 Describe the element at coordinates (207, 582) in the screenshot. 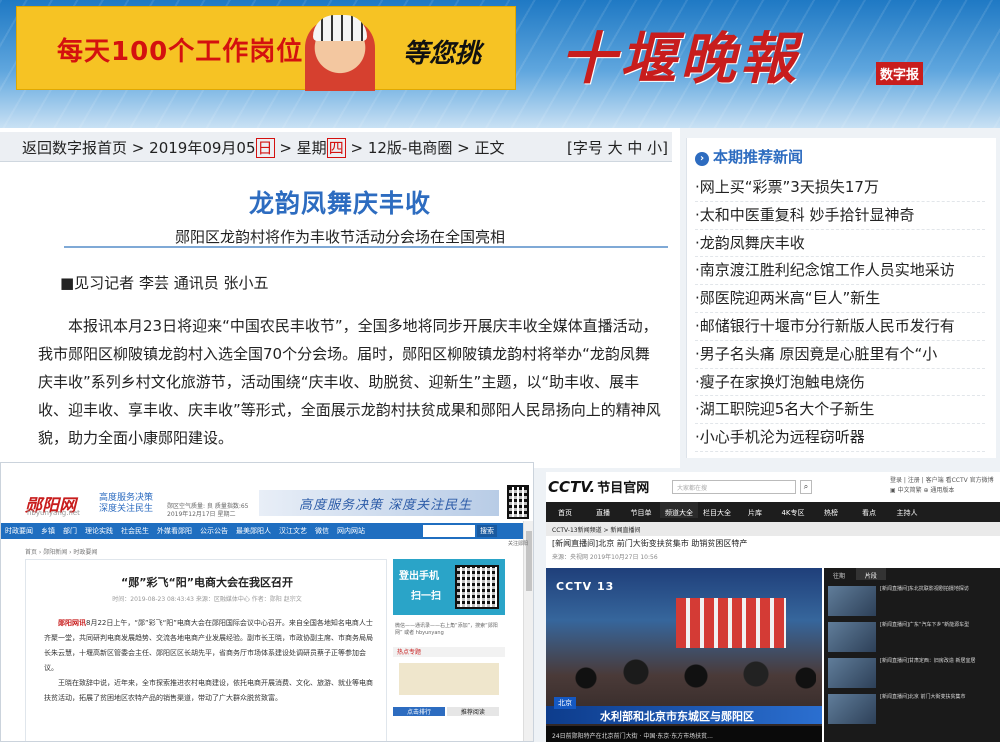

I see `site-article-title: “郧”彩飞“阳”电商大会在我区召开` at that location.